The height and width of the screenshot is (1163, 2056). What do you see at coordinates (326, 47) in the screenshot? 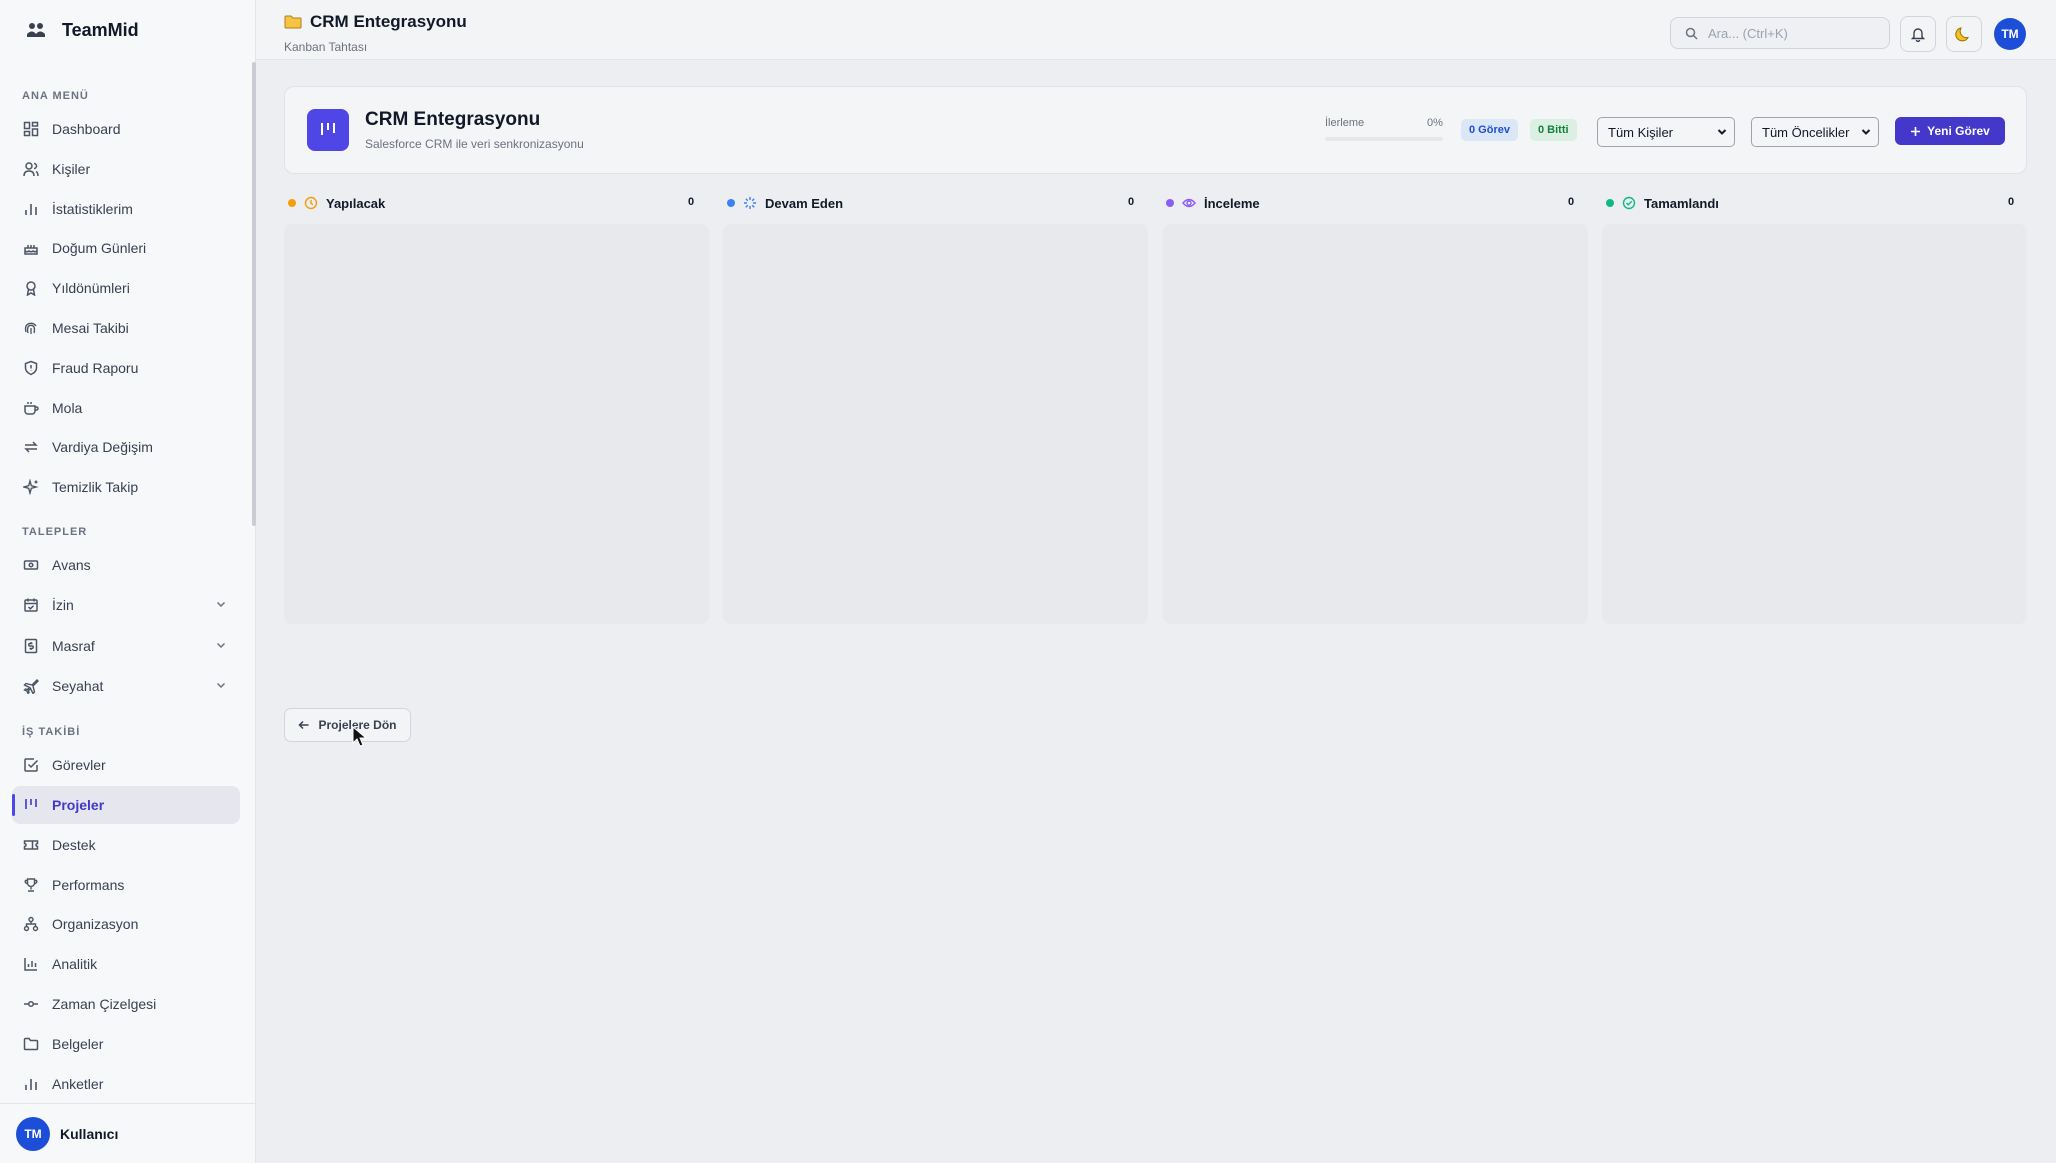
I see `page-subtitle: Kanban Tahtası` at bounding box center [326, 47].